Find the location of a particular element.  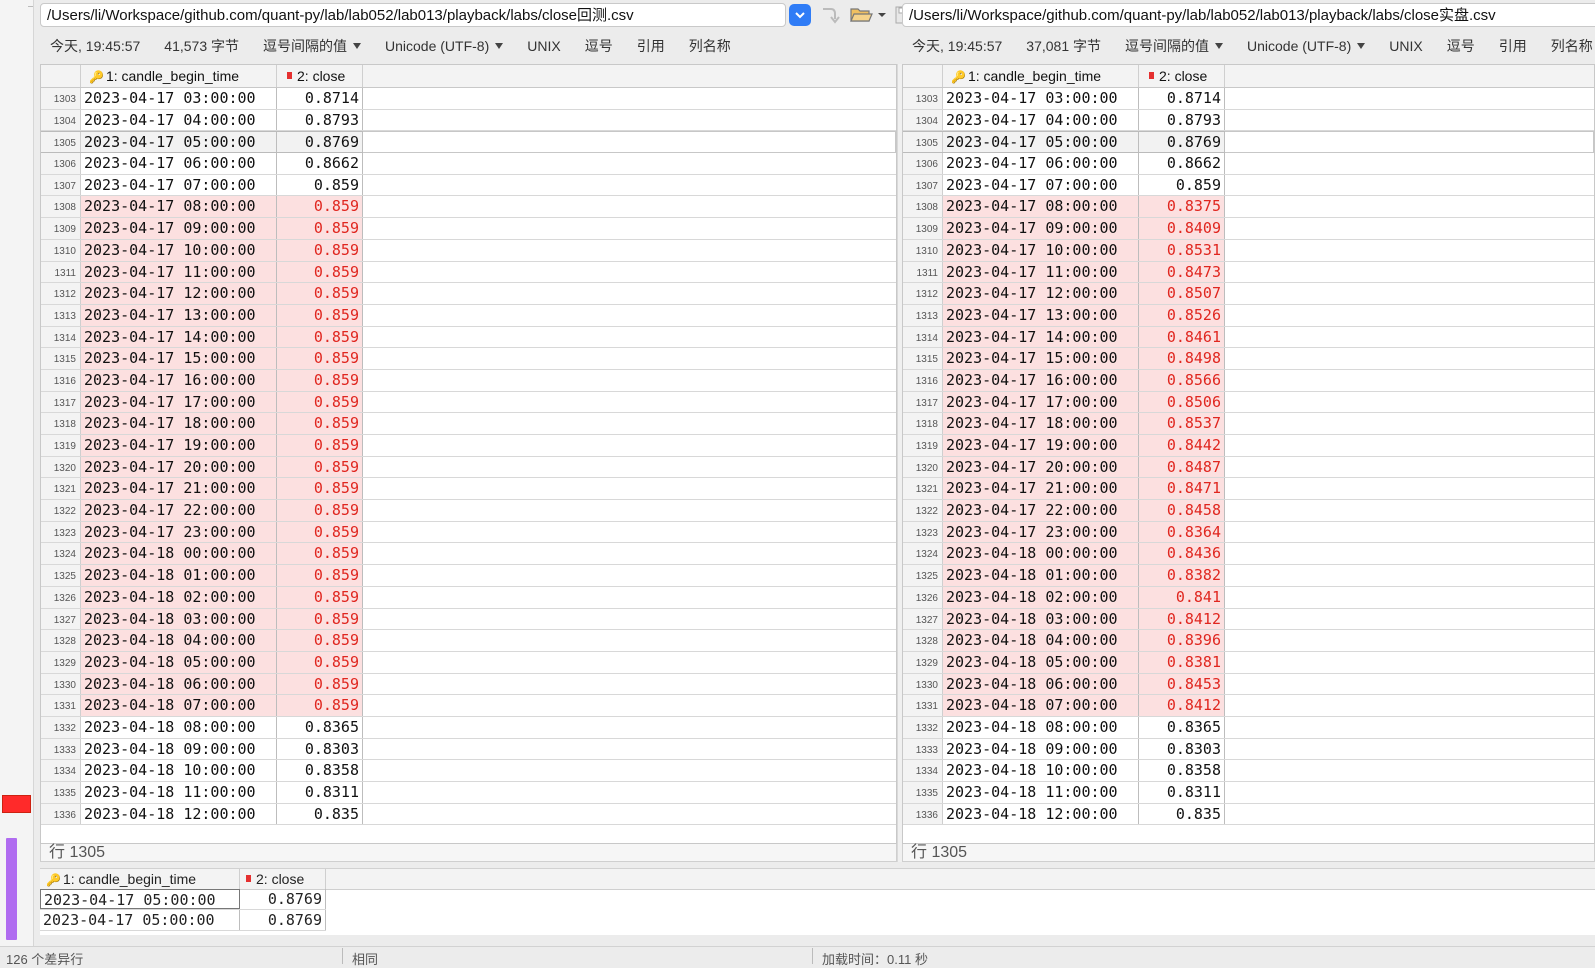

cell-close: 0.8714 is located at coordinates (1182, 98).